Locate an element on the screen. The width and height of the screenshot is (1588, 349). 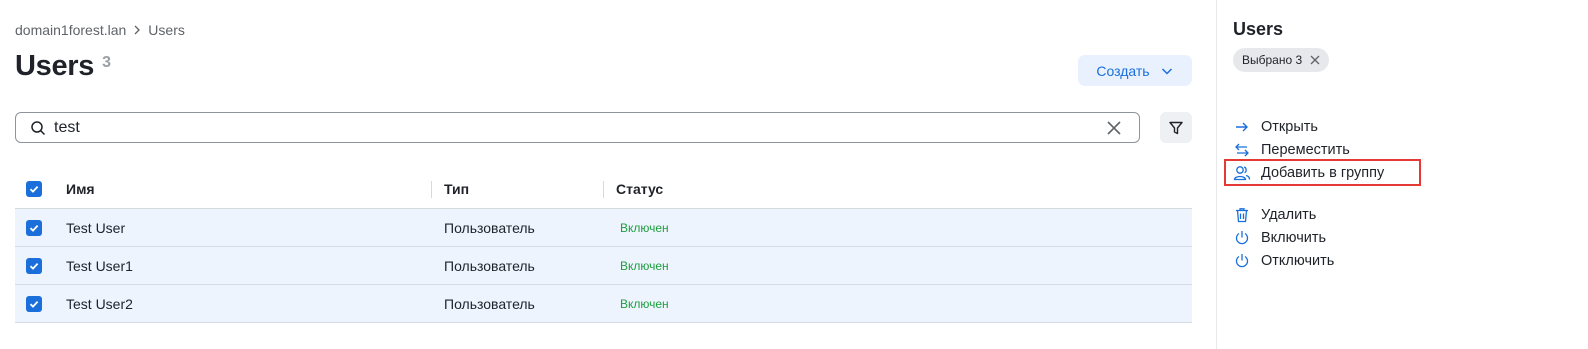
header-type: Тип is located at coordinates (456, 189).